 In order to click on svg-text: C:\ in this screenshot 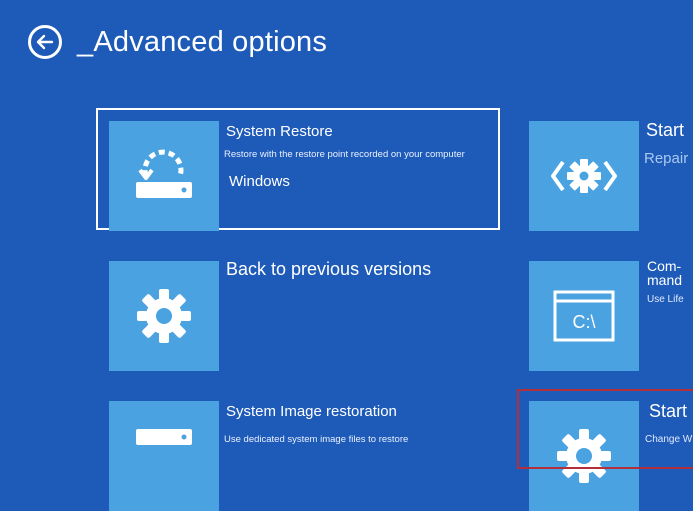, I will do `click(583, 322)`.